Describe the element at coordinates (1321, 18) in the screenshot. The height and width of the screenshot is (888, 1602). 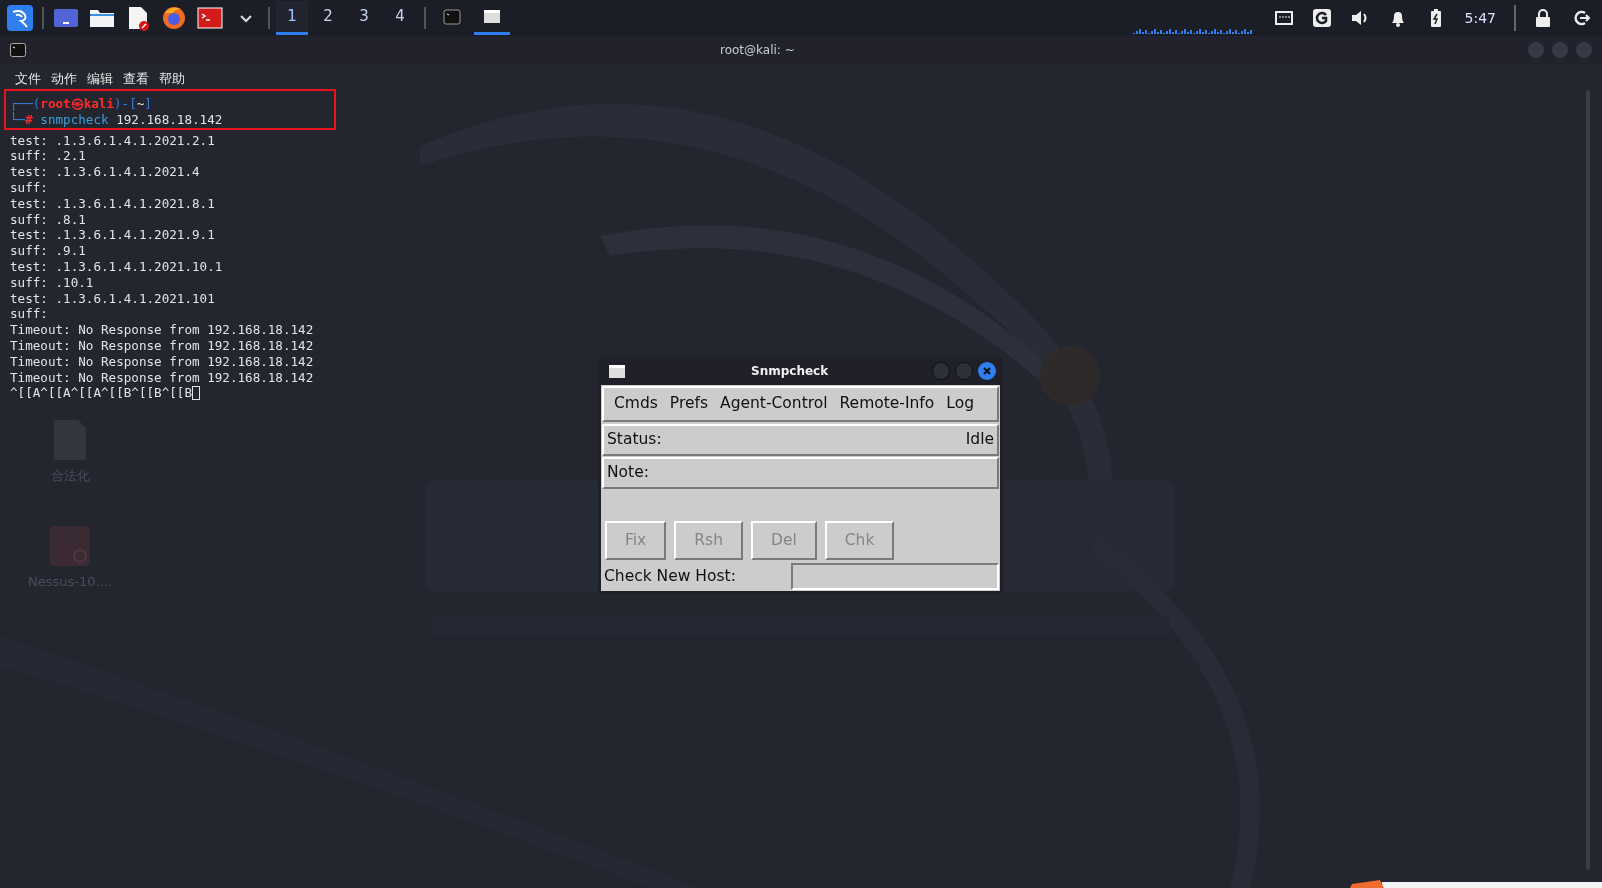
I see `g-icon` at that location.